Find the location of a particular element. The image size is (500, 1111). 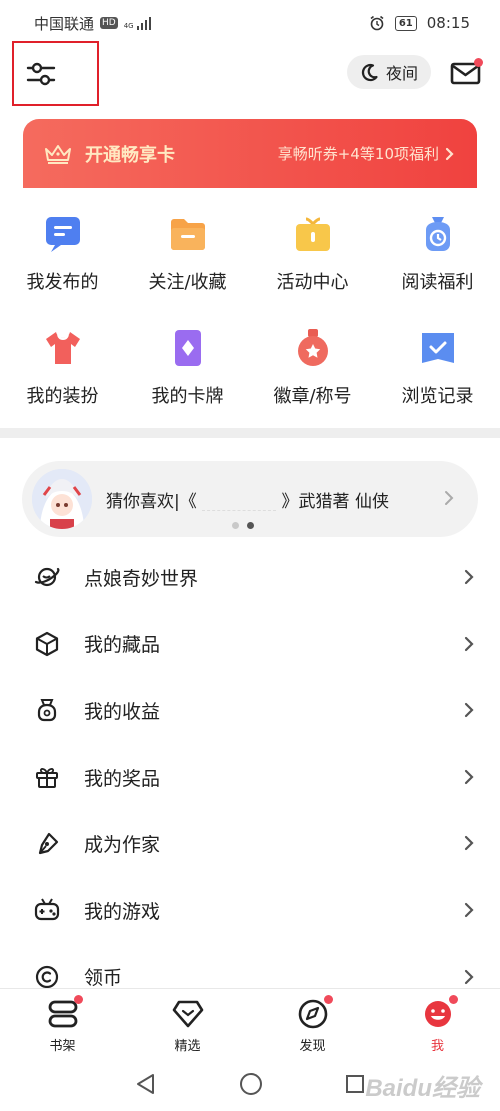

vip-promo-group: 享畅听券+4等10项福利 is located at coordinates (366, 153).